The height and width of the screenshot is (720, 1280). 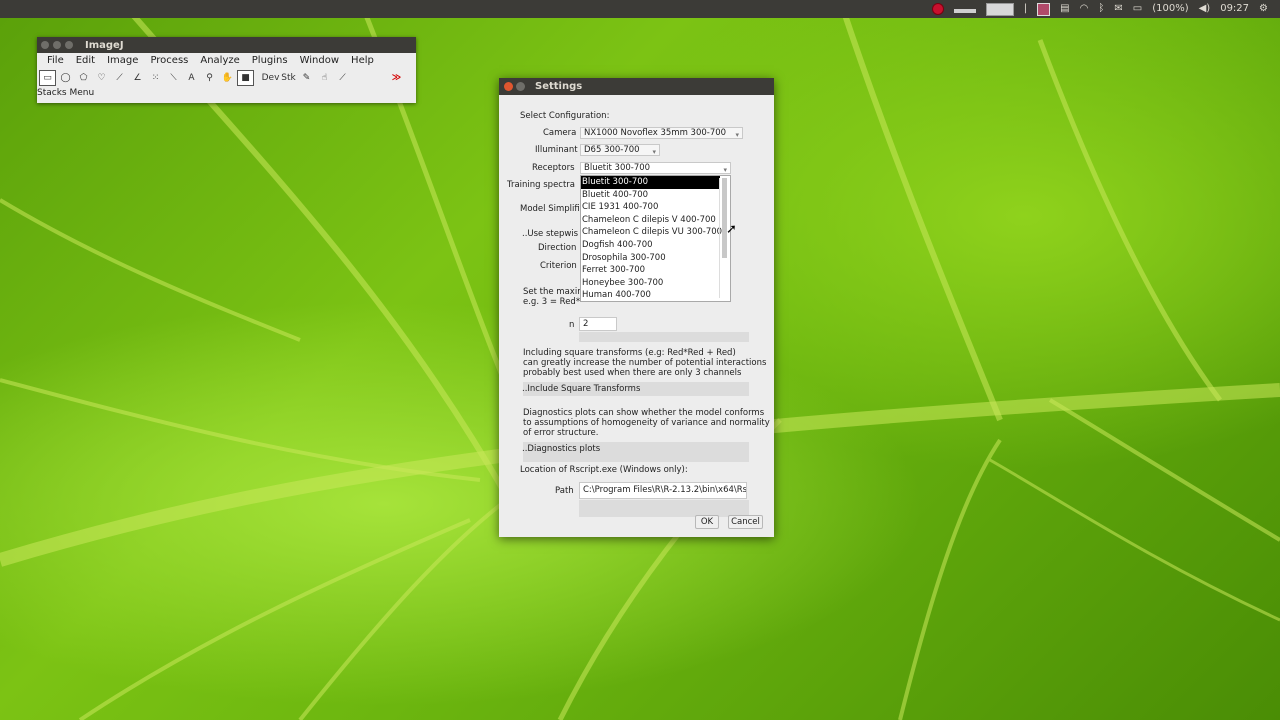 What do you see at coordinates (541, 185) in the screenshot?
I see `training-spectra-label: Training spectra` at bounding box center [541, 185].